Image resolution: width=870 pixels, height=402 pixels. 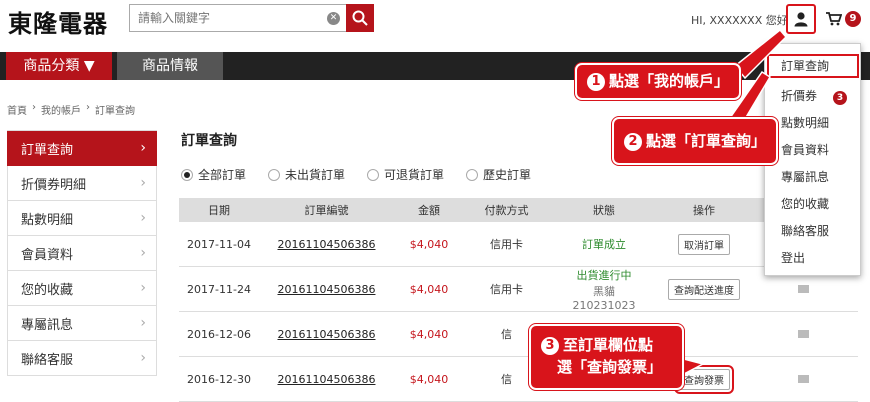 What do you see at coordinates (82, 358) in the screenshot?
I see `sidebar-item-support: 聯絡客服 ›` at bounding box center [82, 358].